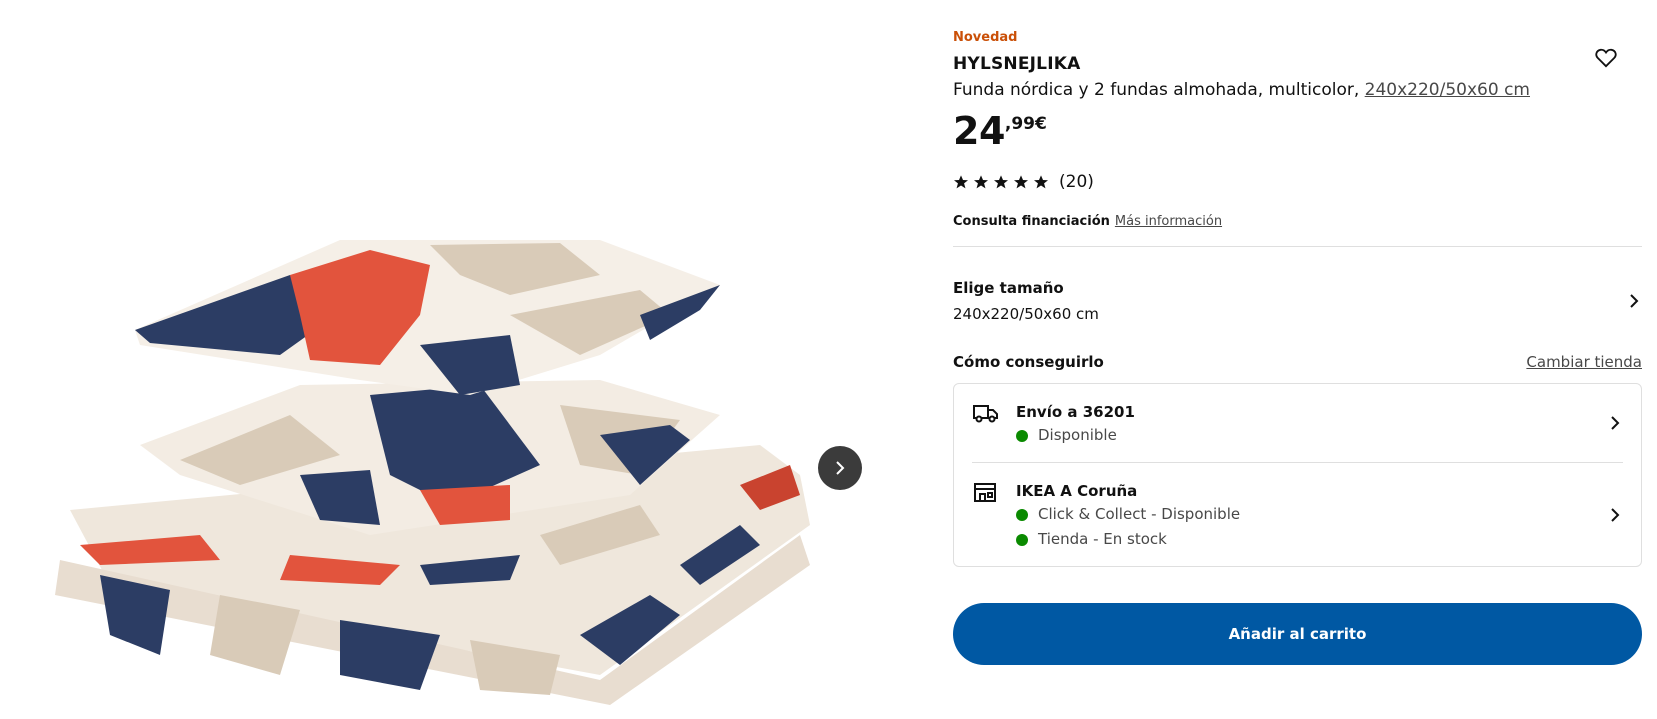  Describe the element at coordinates (1075, 412) in the screenshot. I see `delivery-title: Envío a 36201` at that location.